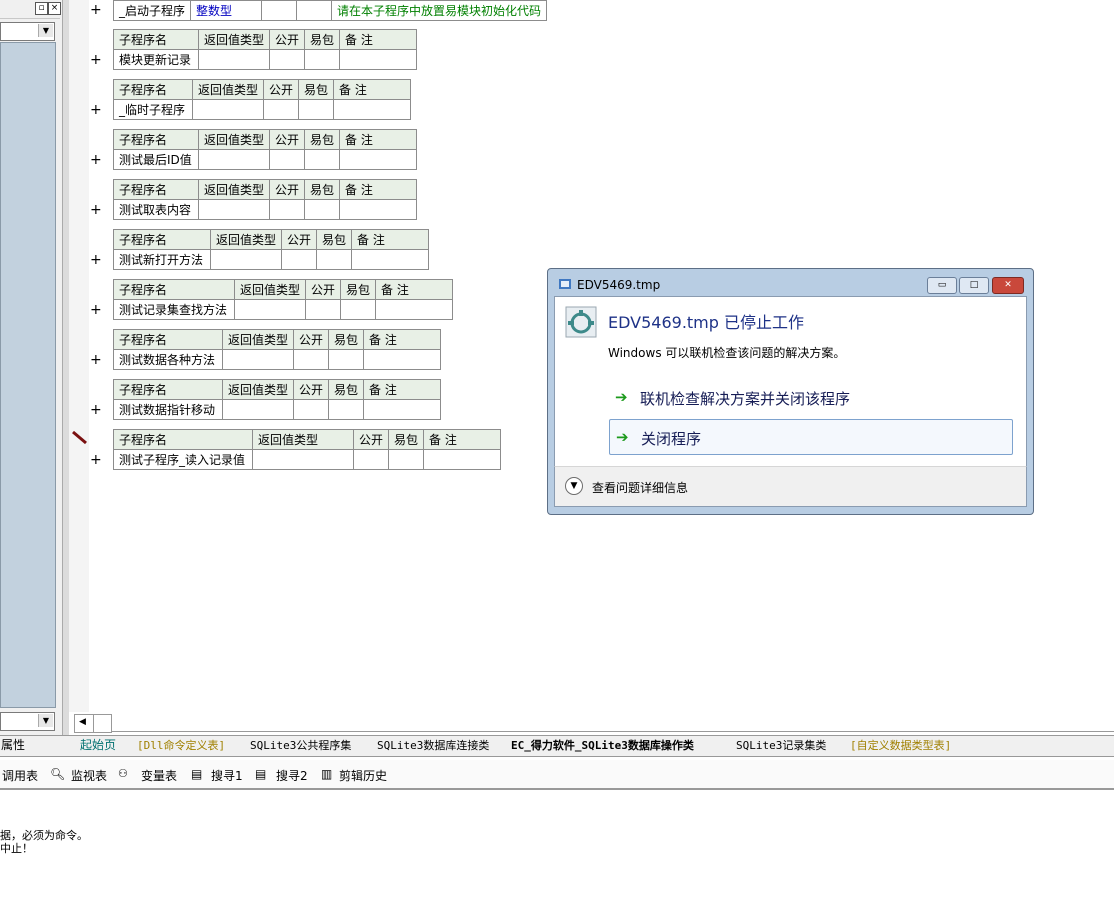 Image resolution: width=1114 pixels, height=915 pixels. I want to click on watch-table-button: 监视表, so click(89, 775).